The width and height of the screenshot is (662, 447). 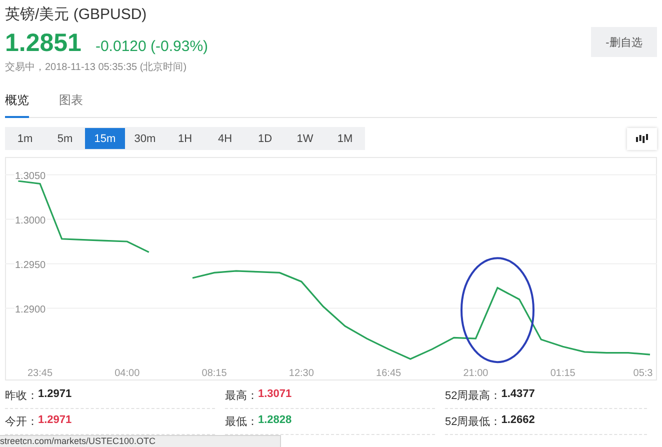 What do you see at coordinates (127, 373) in the screenshot?
I see `x-axis-label: 04:00` at bounding box center [127, 373].